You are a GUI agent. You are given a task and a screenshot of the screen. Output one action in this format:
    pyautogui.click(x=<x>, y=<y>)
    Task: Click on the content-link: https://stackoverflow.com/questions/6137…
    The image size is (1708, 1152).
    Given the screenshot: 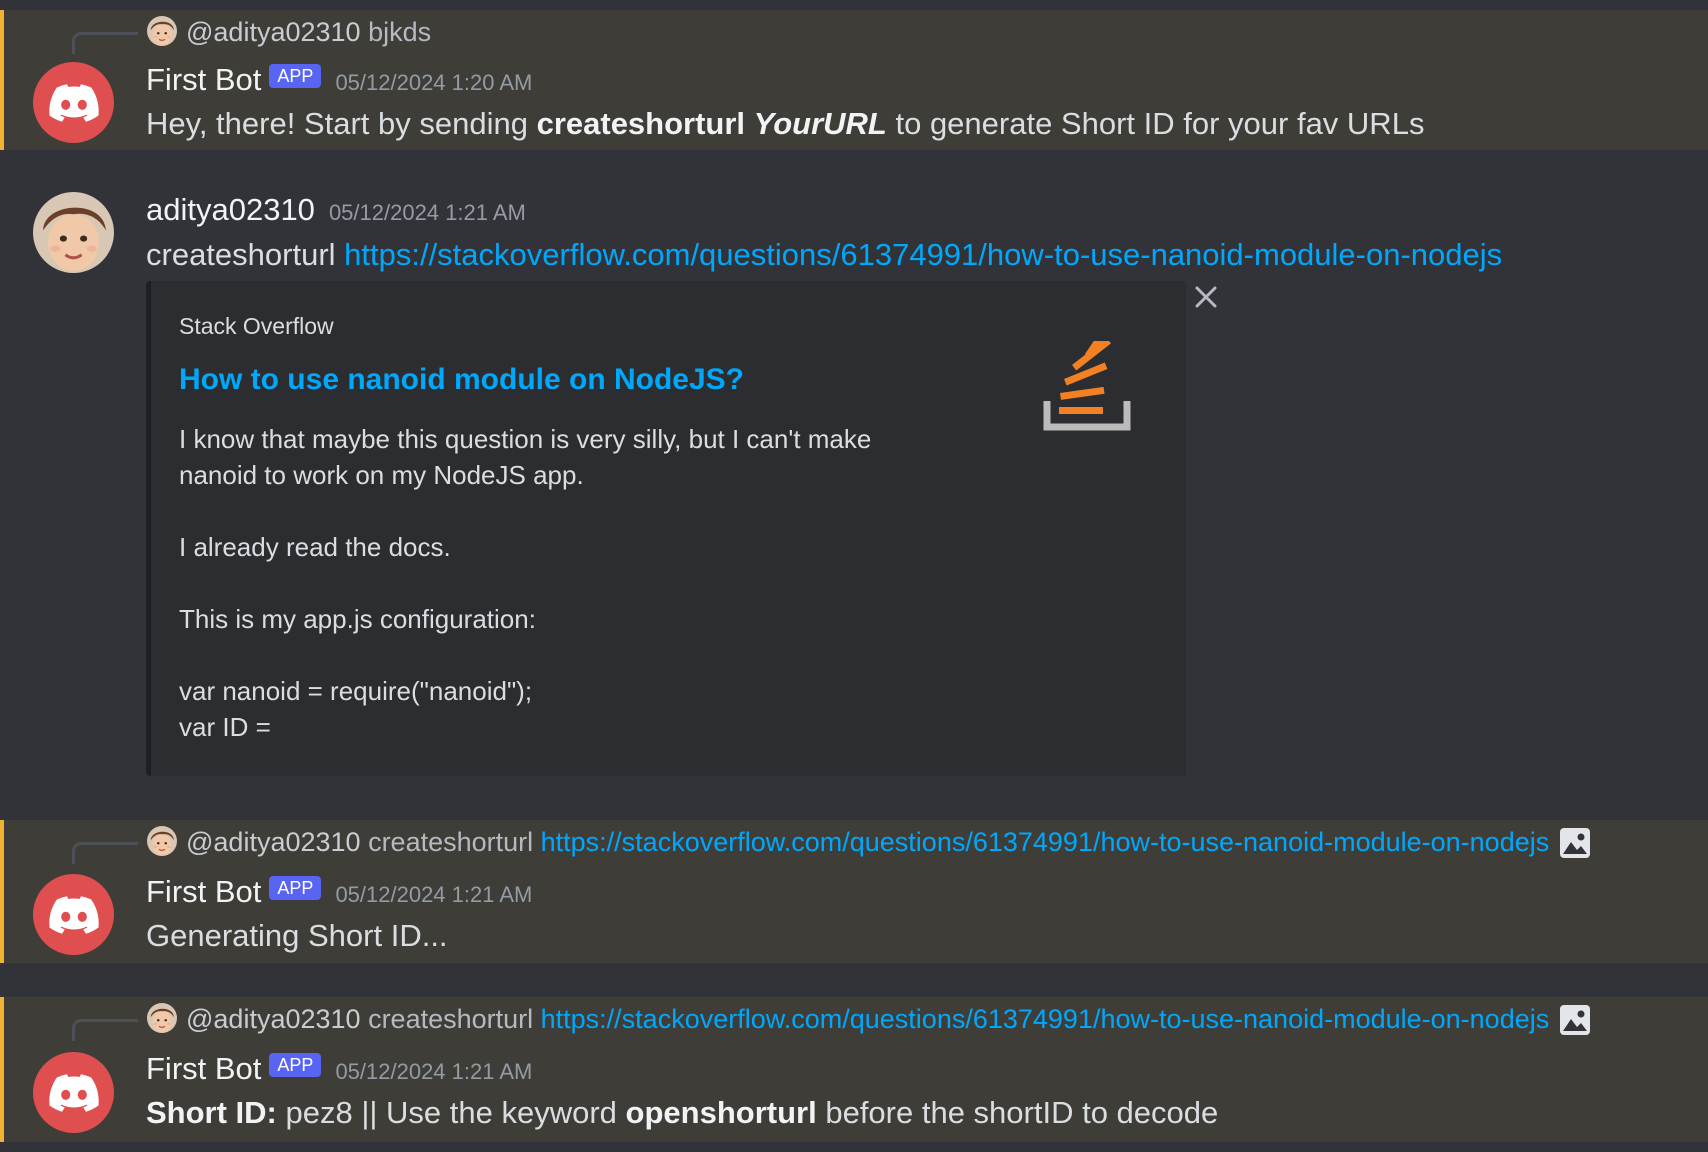 What is the action you would take?
    pyautogui.click(x=923, y=254)
    